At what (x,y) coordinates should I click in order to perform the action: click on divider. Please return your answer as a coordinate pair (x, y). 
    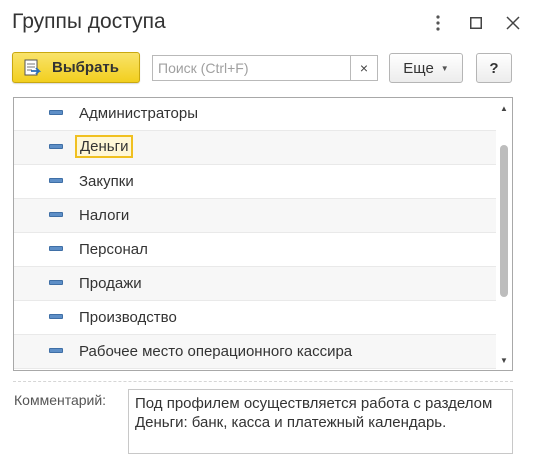
    Looking at the image, I should click on (263, 381).